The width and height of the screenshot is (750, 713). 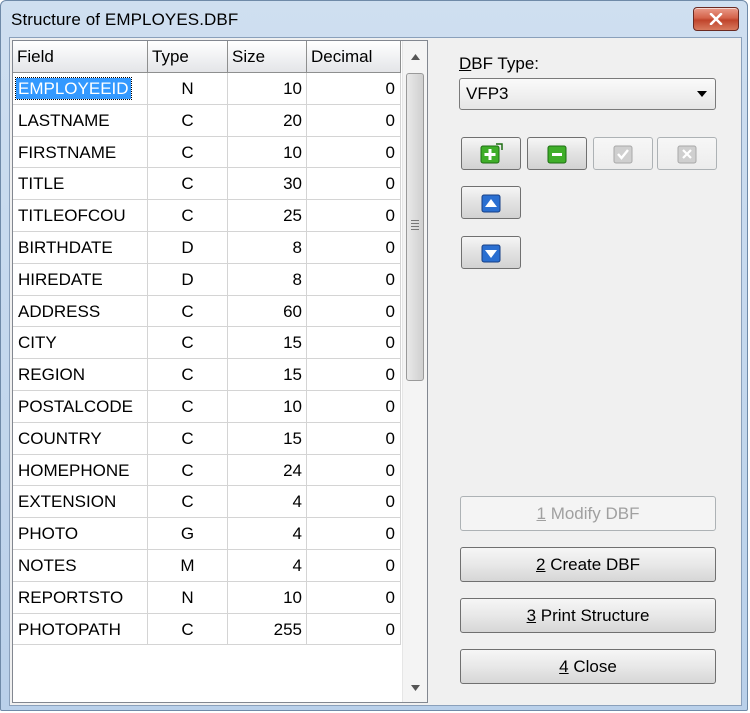 I want to click on close-button: 4 Close, so click(x=588, y=666).